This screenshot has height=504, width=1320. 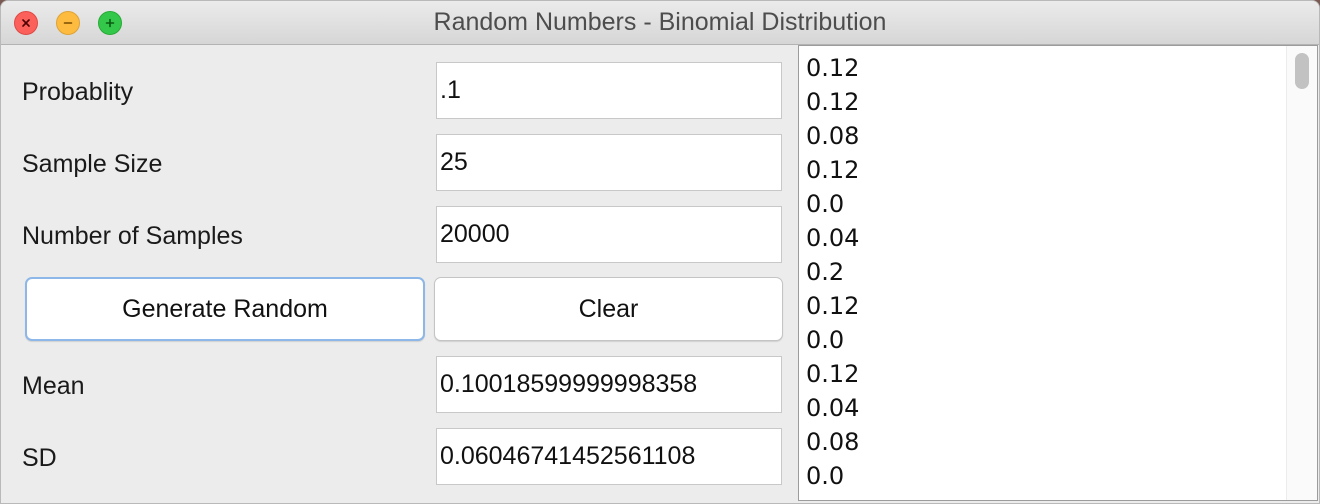 What do you see at coordinates (39, 458) in the screenshot?
I see `sd-label: SD` at bounding box center [39, 458].